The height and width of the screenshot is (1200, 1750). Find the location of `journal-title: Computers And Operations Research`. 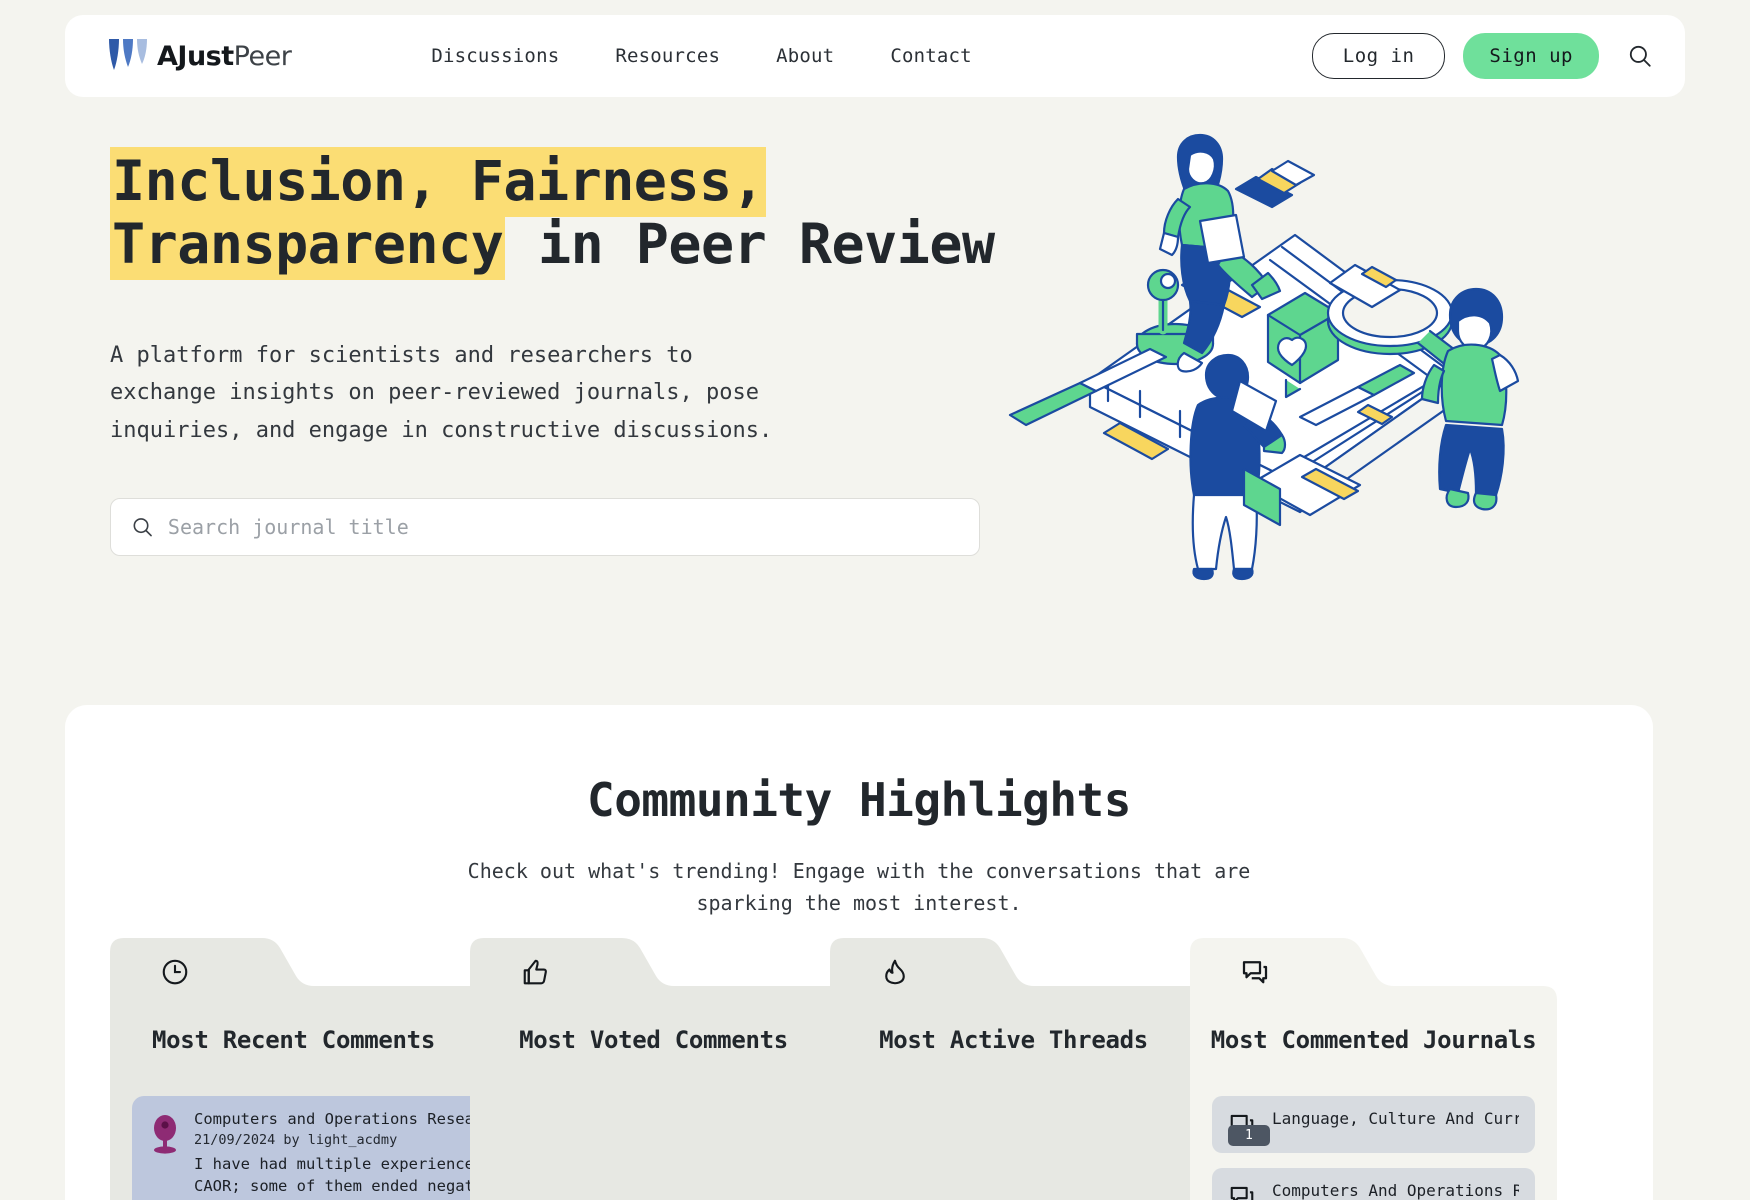

journal-title: Computers And Operations Research is located at coordinates (1395, 1190).